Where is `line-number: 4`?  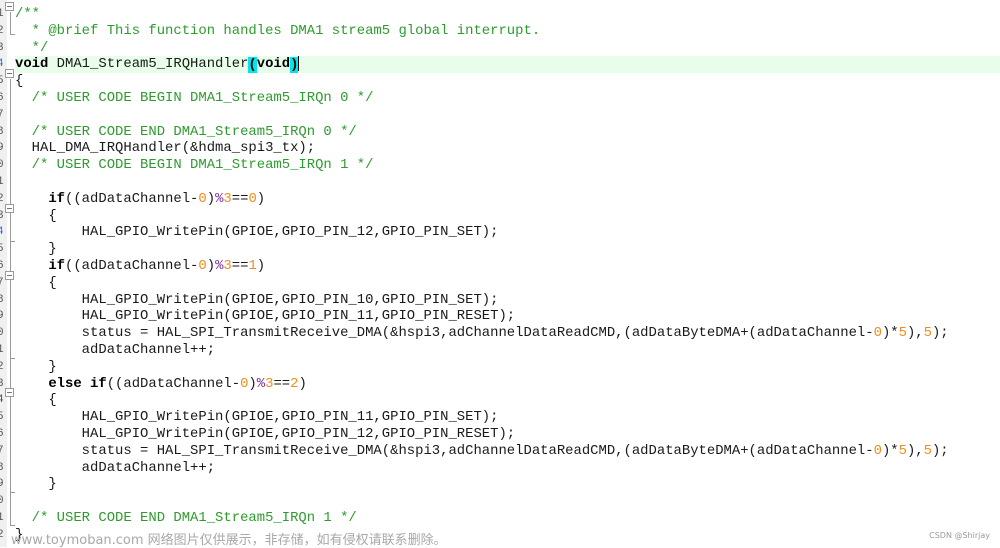
line-number: 4 is located at coordinates (2, 232).